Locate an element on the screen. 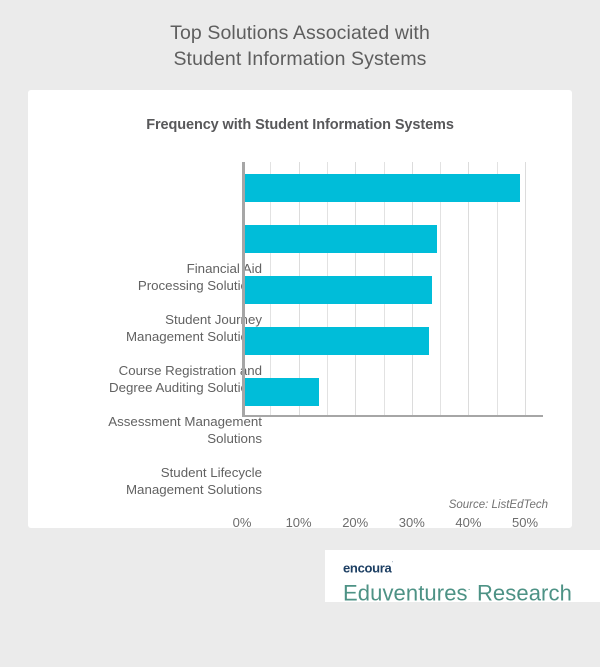 The image size is (600, 667). category-label: Student Lifecycle Management Solutions is located at coordinates (152, 481).